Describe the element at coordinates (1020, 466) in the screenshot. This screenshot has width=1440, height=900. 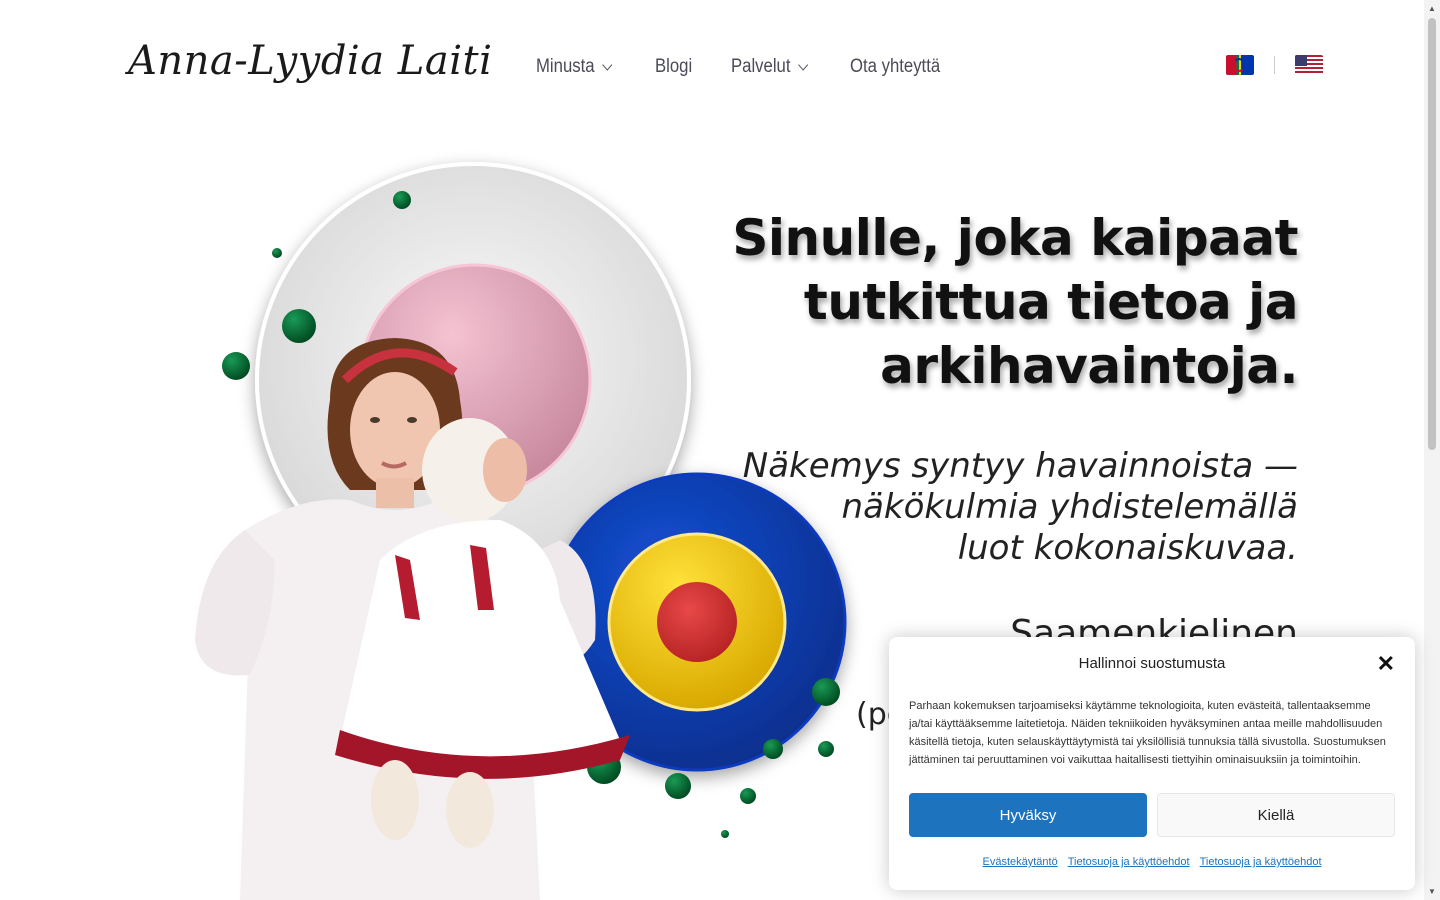
I see `tagline-line: Näkemys syntyy havainnoista —` at that location.